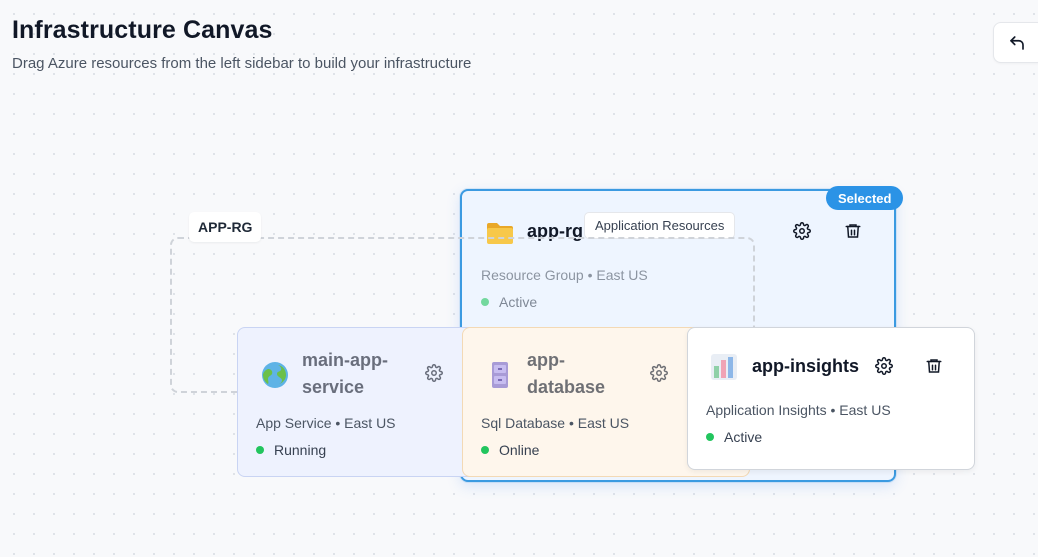 The height and width of the screenshot is (557, 1038). I want to click on app-service-title-line1: main-app-, so click(345, 360).